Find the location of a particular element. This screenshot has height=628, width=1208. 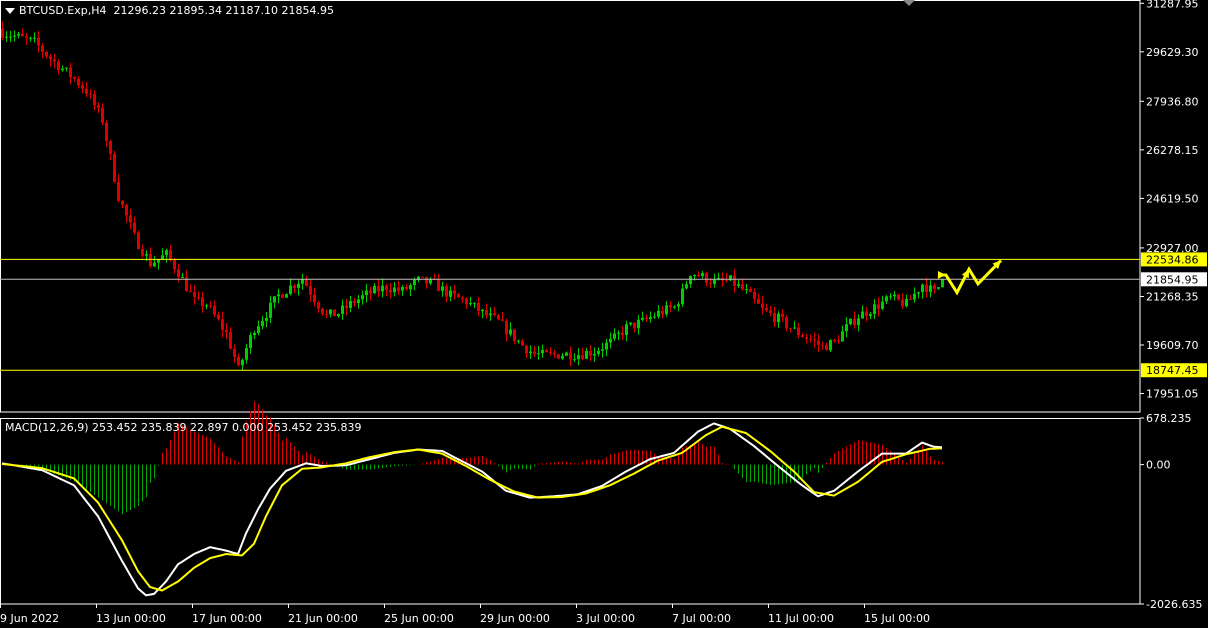

x-tick-label: 17 Jun 00:00 is located at coordinates (227, 618).